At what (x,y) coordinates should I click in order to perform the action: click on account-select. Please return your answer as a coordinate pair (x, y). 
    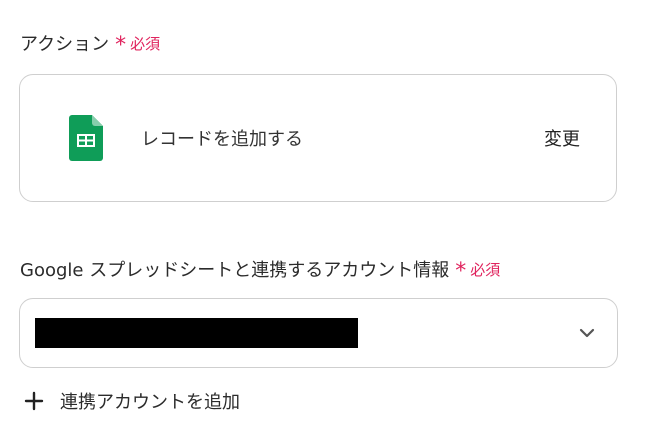
    Looking at the image, I should click on (318, 333).